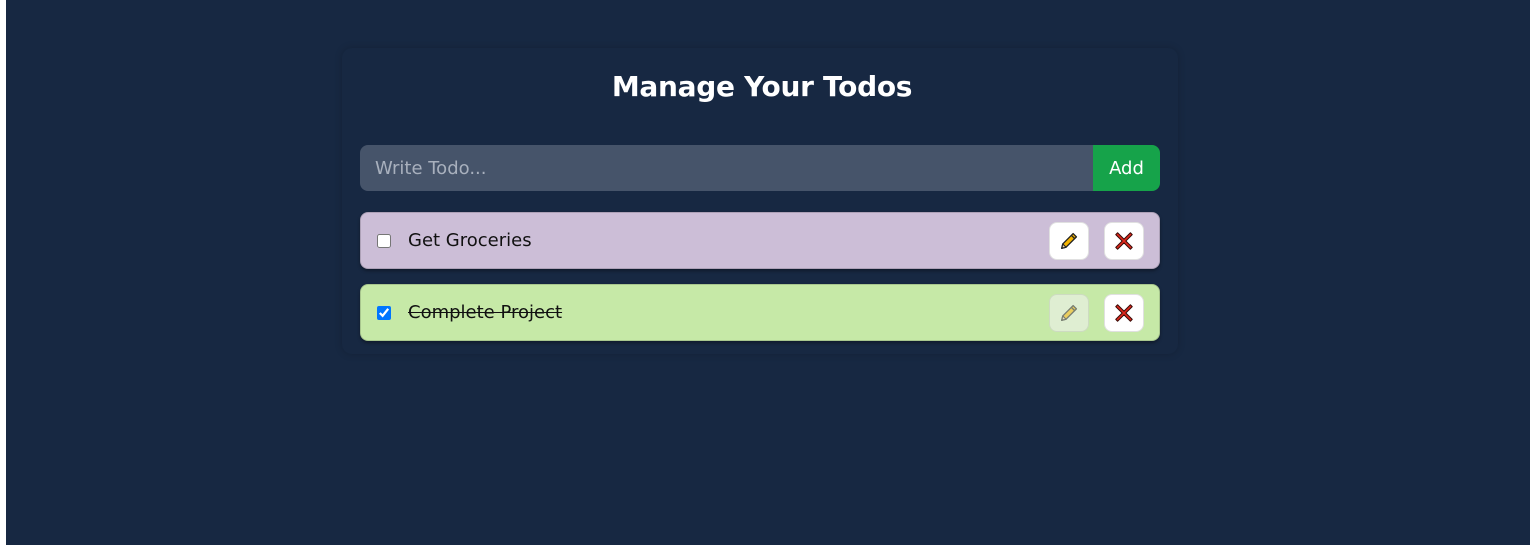 This screenshot has height=545, width=1530. I want to click on todo-input, so click(726, 168).